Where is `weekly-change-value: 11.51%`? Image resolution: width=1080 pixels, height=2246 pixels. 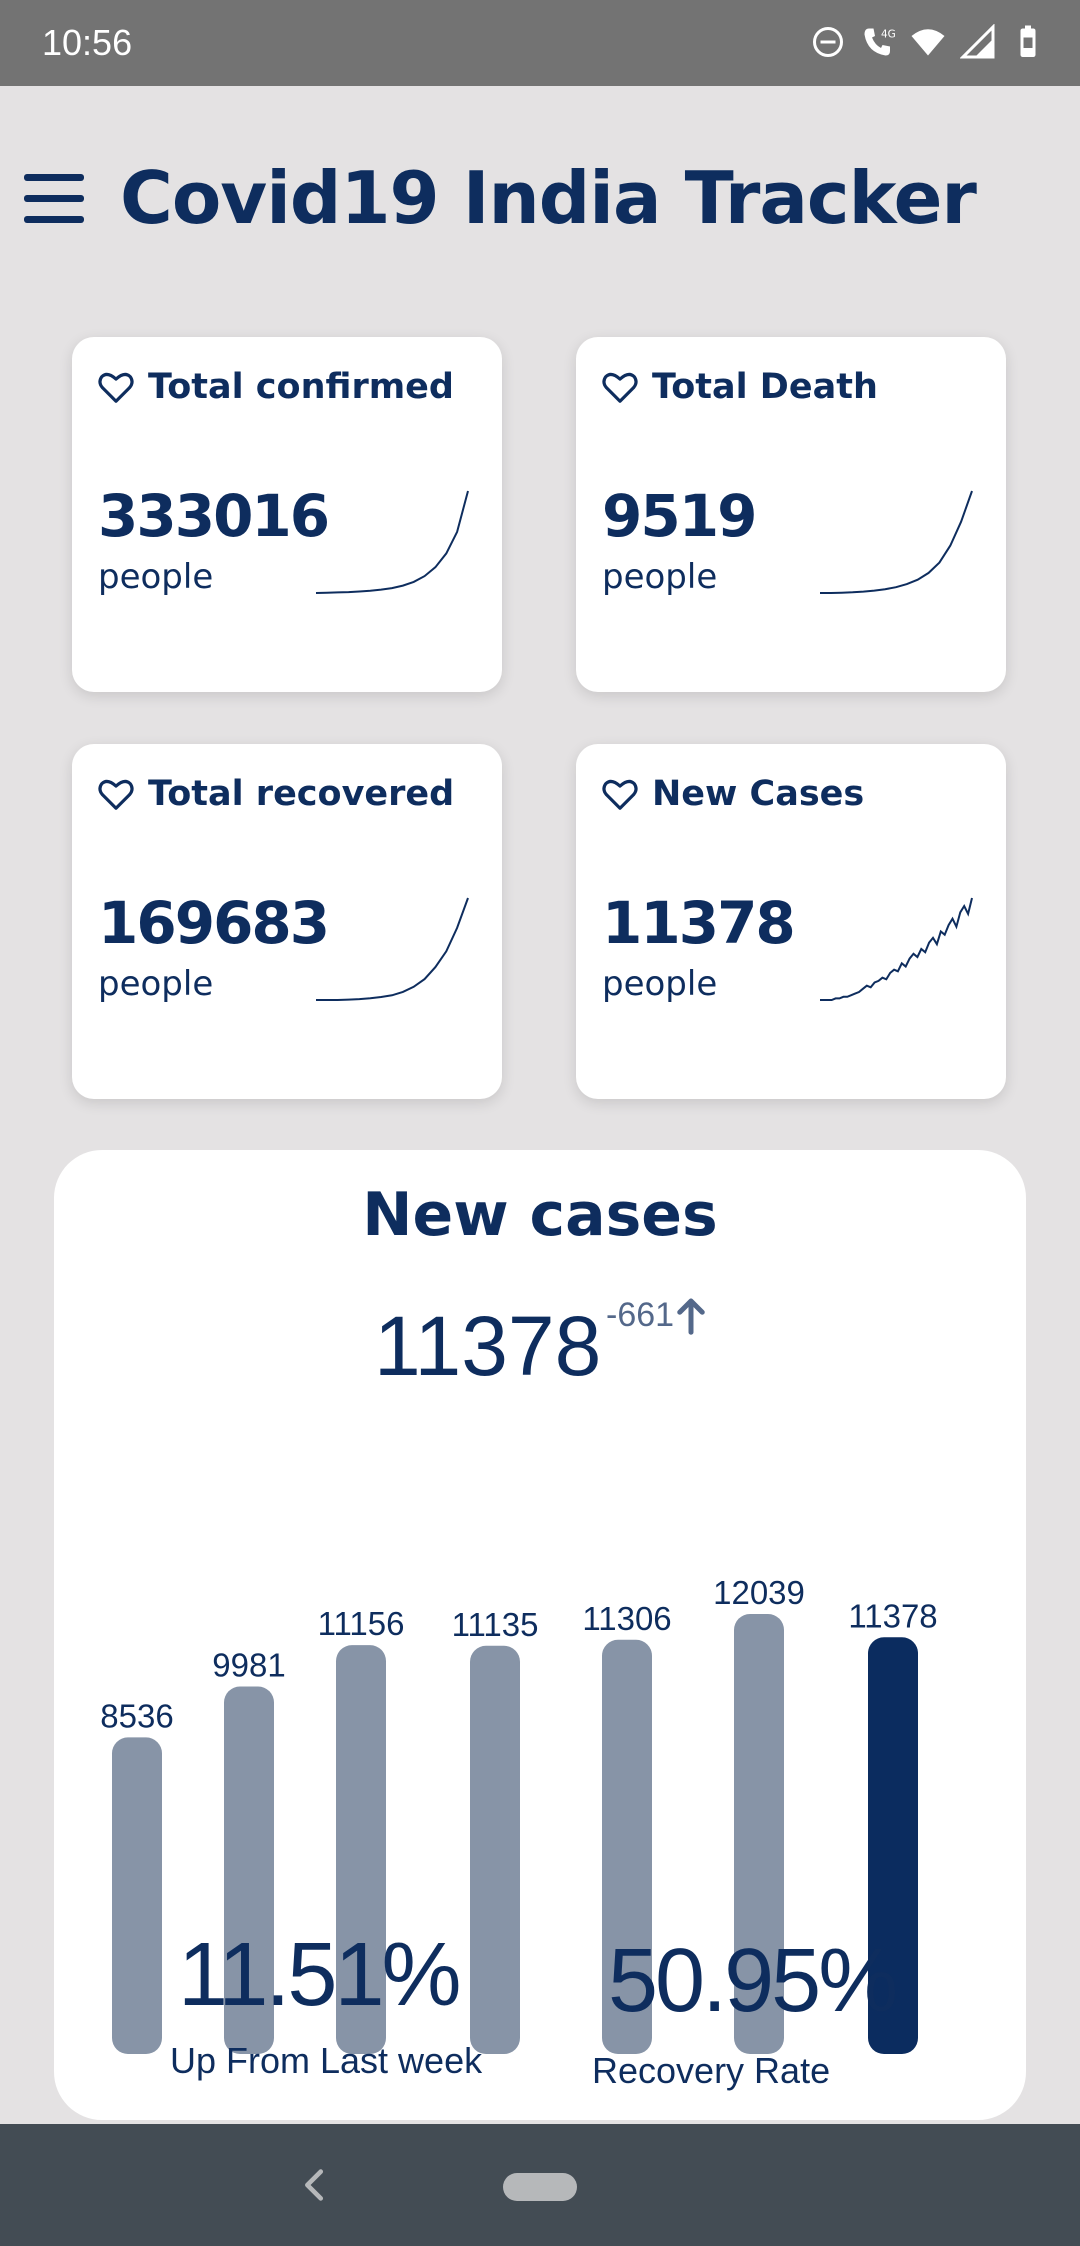
weekly-change-value: 11.51% is located at coordinates (320, 1975).